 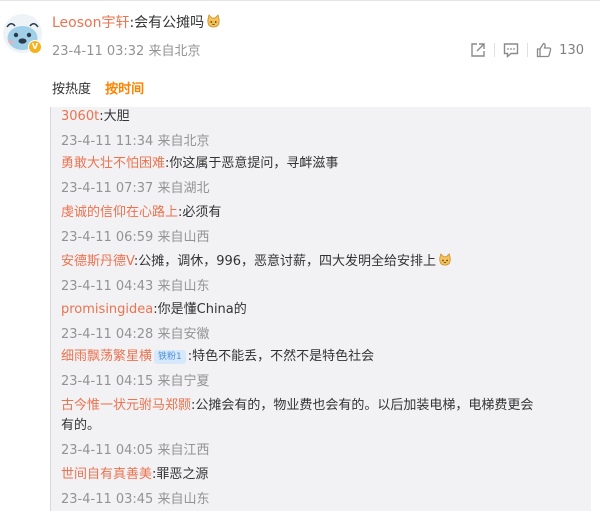 What do you see at coordinates (107, 499) in the screenshot?
I see `comment-time: 23-4-11 03:45` at bounding box center [107, 499].